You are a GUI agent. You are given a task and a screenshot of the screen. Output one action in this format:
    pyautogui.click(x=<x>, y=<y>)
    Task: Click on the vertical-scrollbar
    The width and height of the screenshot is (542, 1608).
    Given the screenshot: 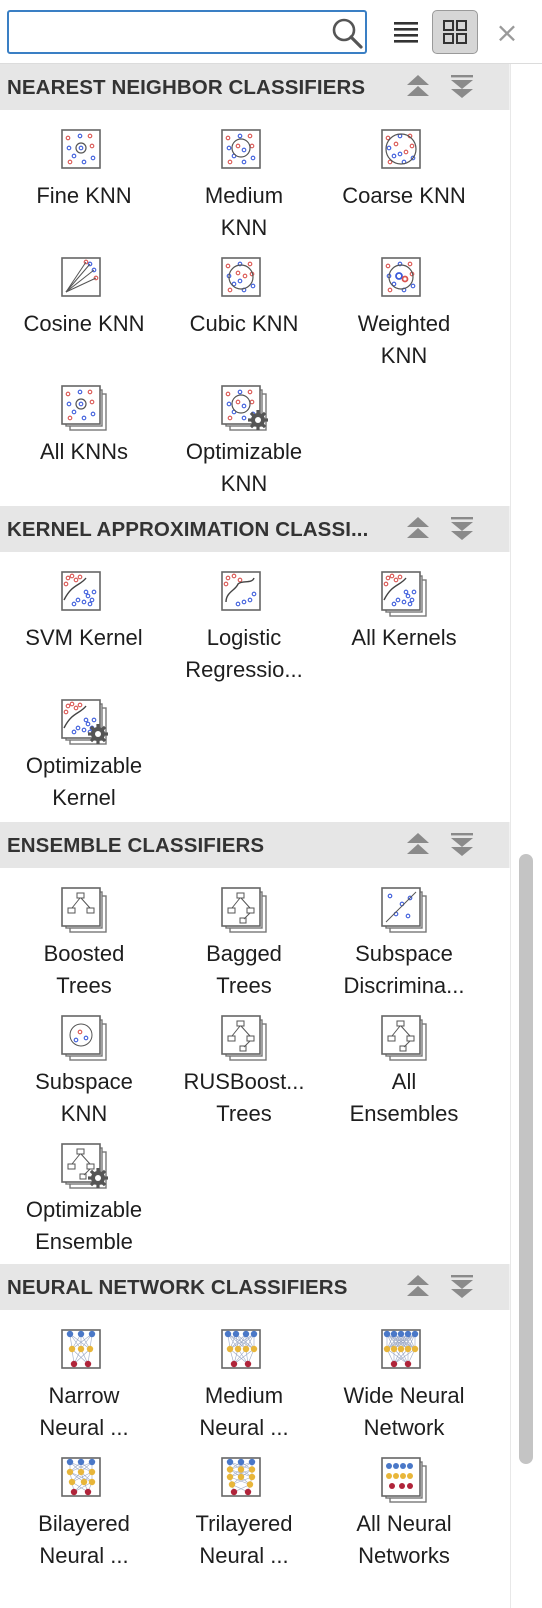 What is the action you would take?
    pyautogui.click(x=526, y=836)
    